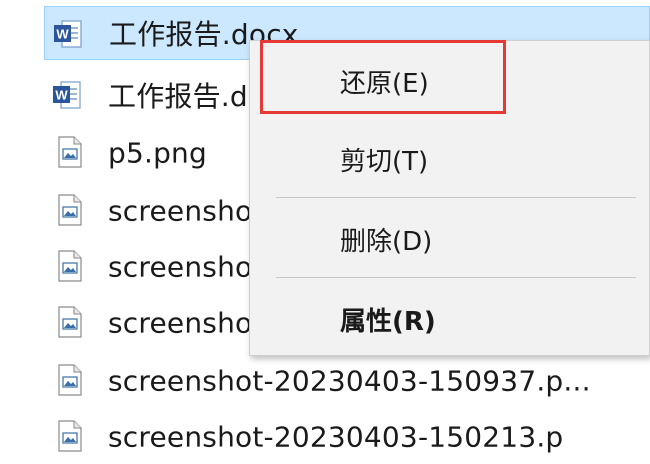 This screenshot has height=464, width=650. What do you see at coordinates (449, 319) in the screenshot?
I see `menu-item-properties: 属性(R)` at bounding box center [449, 319].